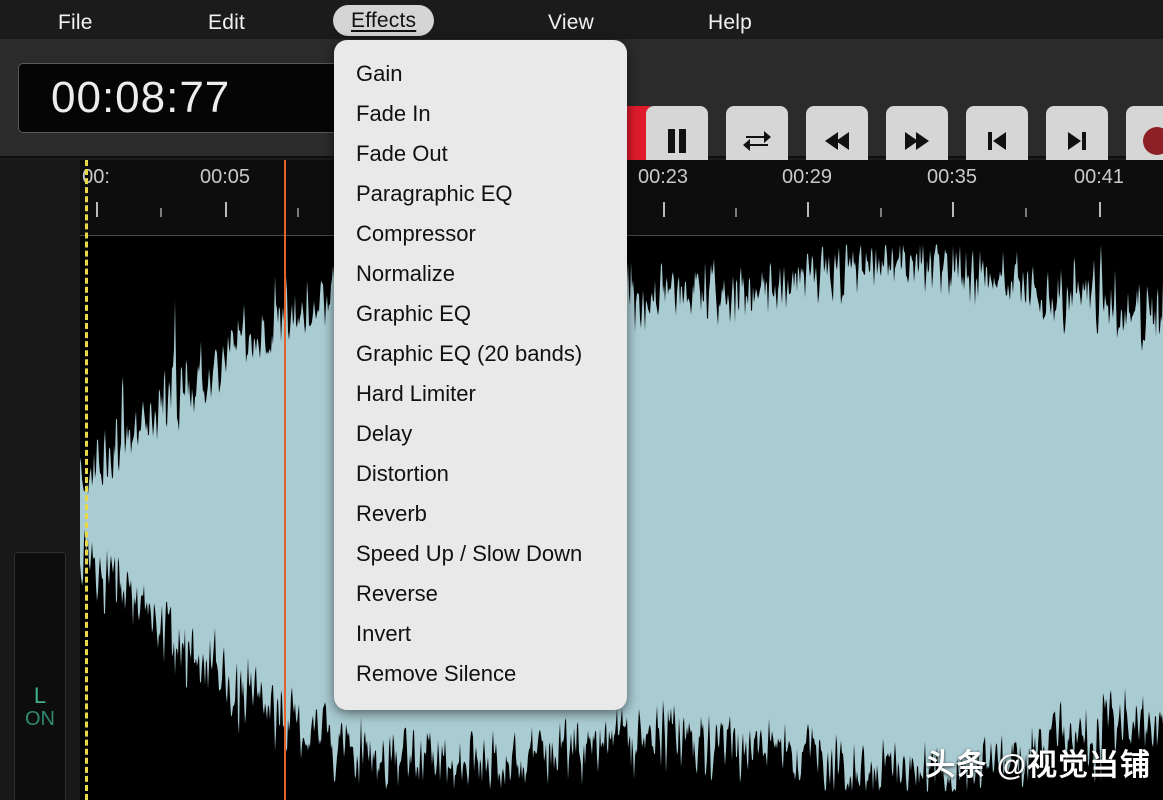 The image size is (1163, 800). I want to click on effects-menu-item: Invert, so click(480, 634).